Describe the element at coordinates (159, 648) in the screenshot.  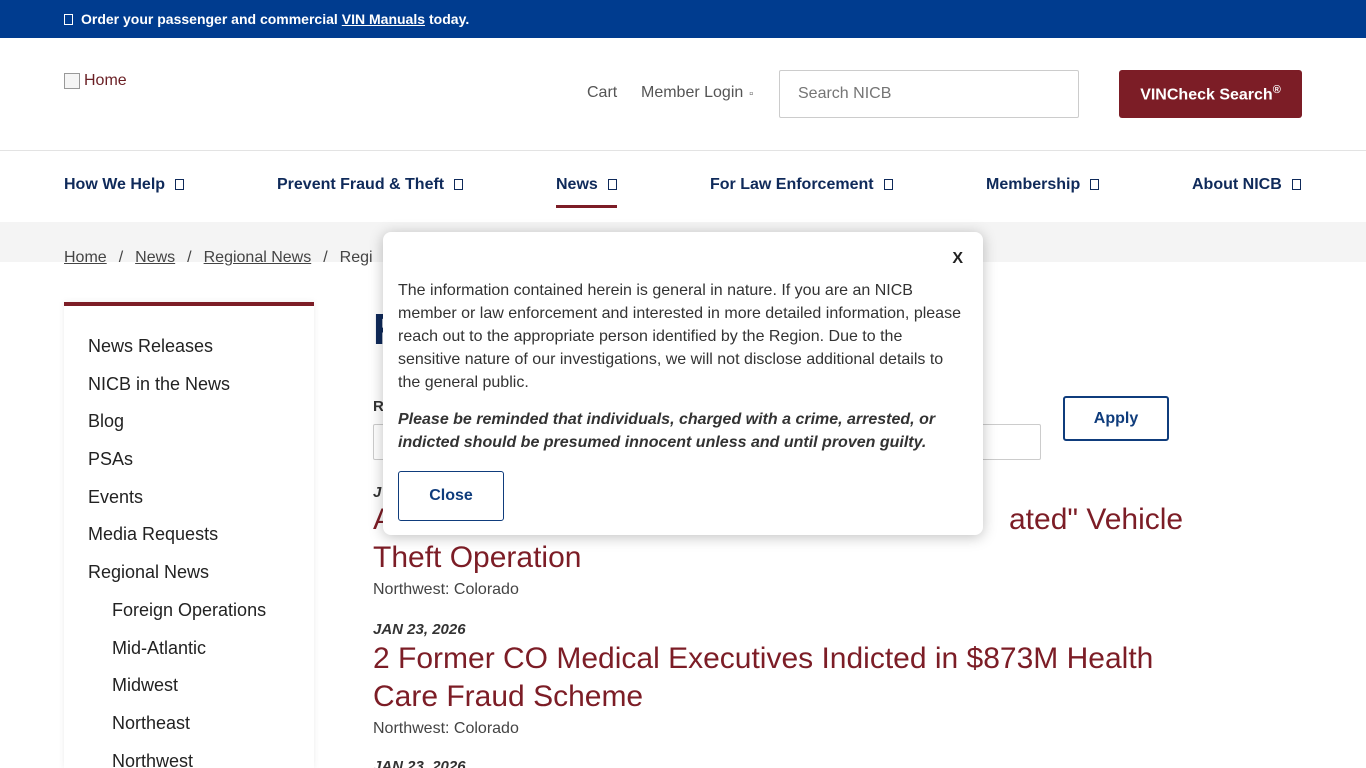
I see `sidebar-subitem-mid-atlantic: Mid-Atlantic` at that location.